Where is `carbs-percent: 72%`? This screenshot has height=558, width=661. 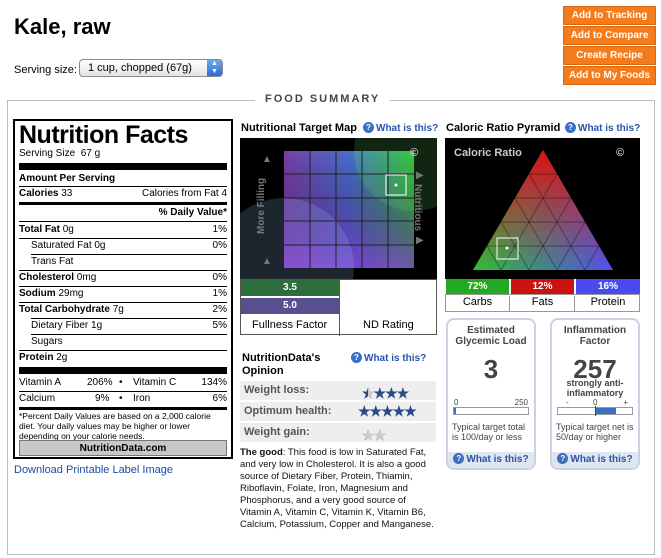
carbs-percent: 72% is located at coordinates (477, 286).